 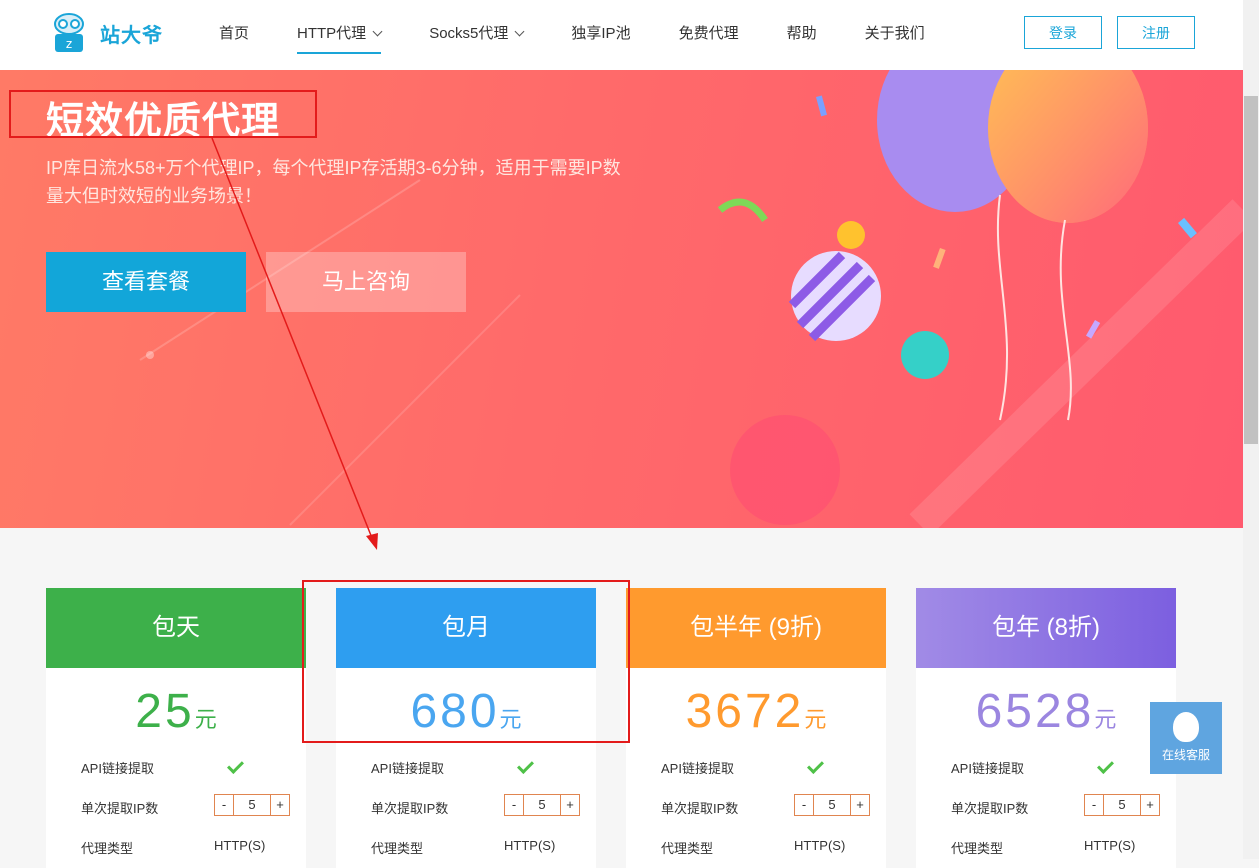 I want to click on nav-label: 帮助, so click(x=801, y=33).